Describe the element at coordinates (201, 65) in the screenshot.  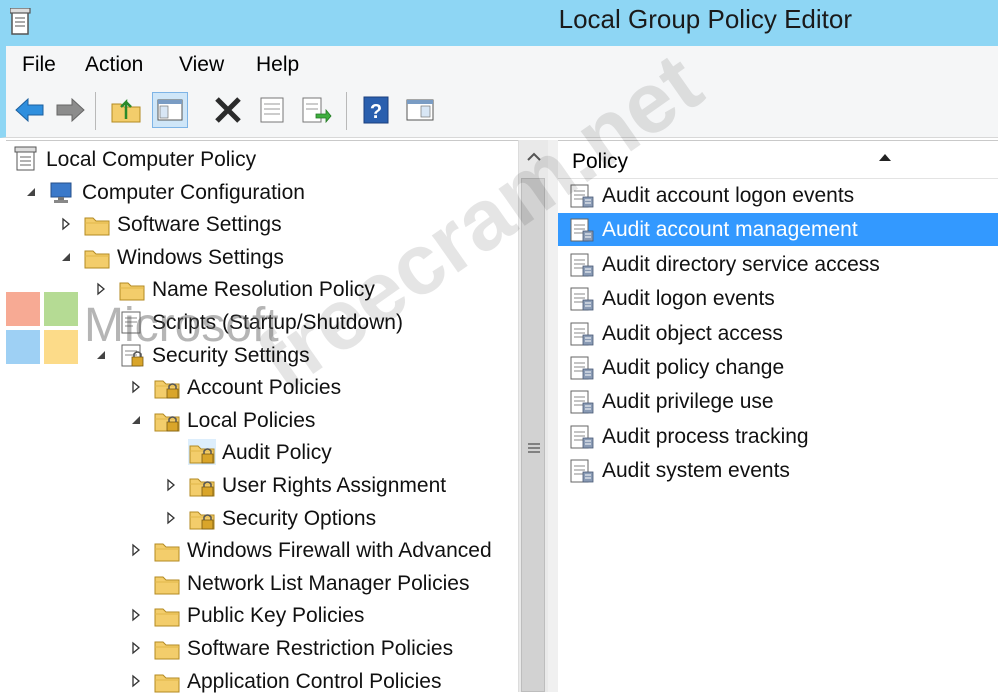
I see `menu-view: View` at that location.